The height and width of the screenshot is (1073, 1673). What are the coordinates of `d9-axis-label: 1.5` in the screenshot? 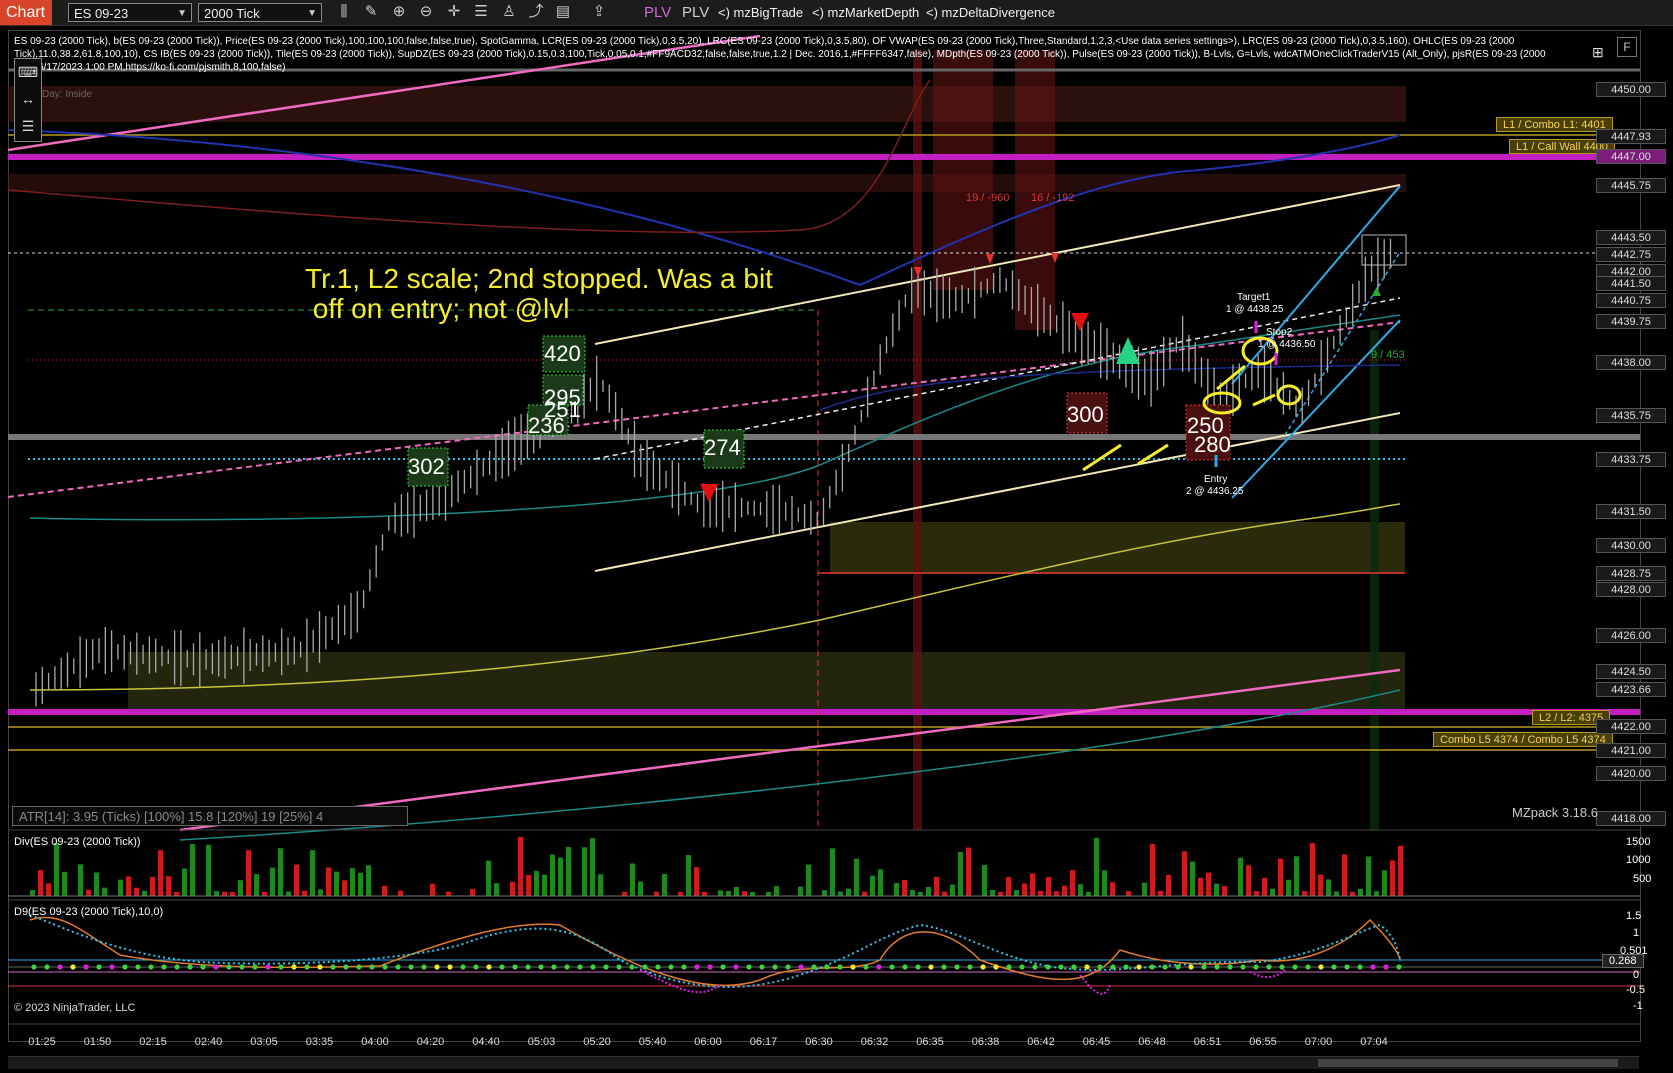 It's located at (1634, 916).